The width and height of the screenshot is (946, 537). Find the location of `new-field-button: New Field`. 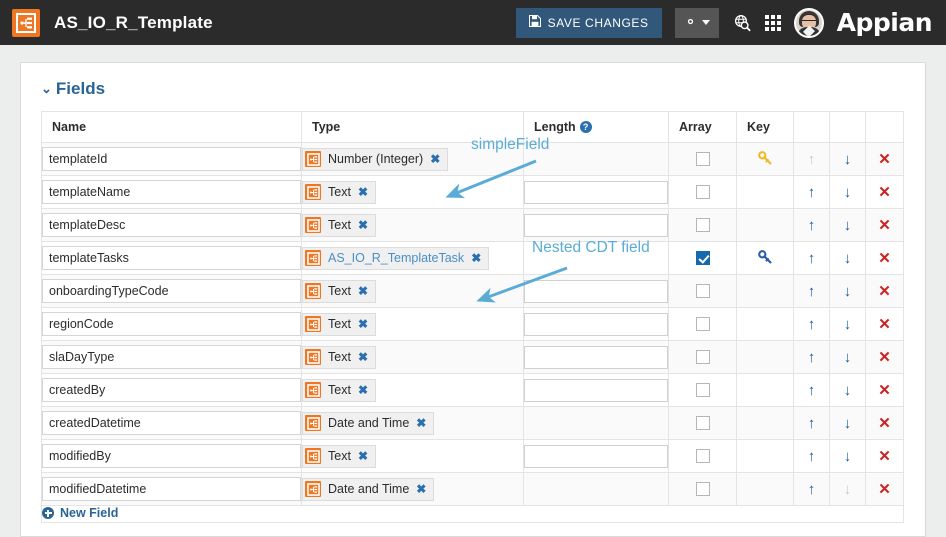

new-field-button: New Field is located at coordinates (80, 513).